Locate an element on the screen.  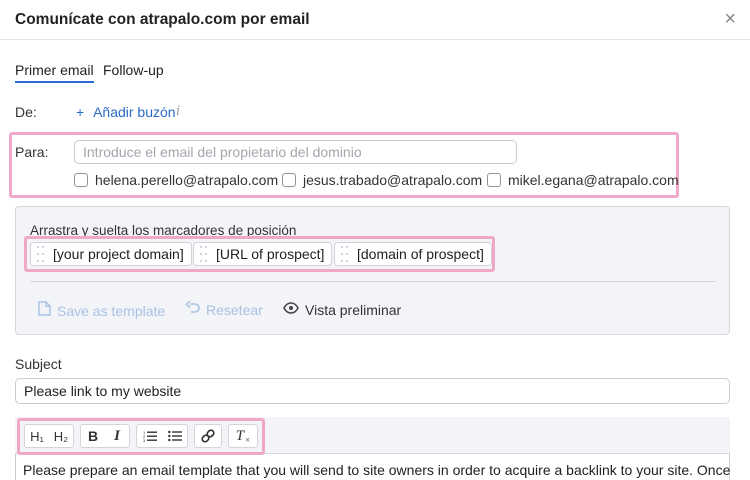
to-label: Para: is located at coordinates (32, 152).